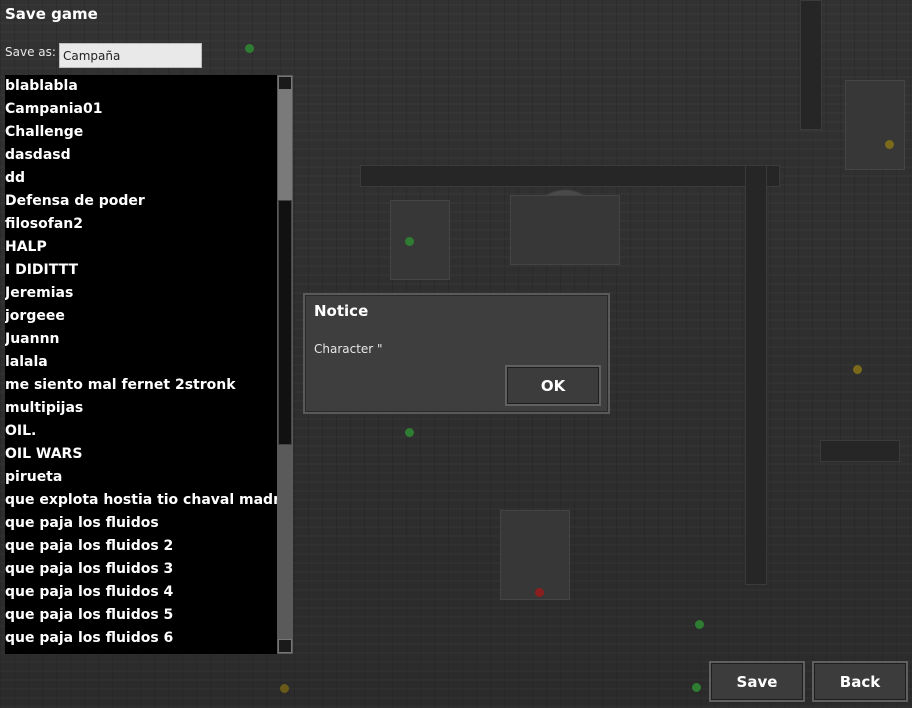  I want to click on list-item: que explota hostia tio chaval madre mia, so click(141, 500).